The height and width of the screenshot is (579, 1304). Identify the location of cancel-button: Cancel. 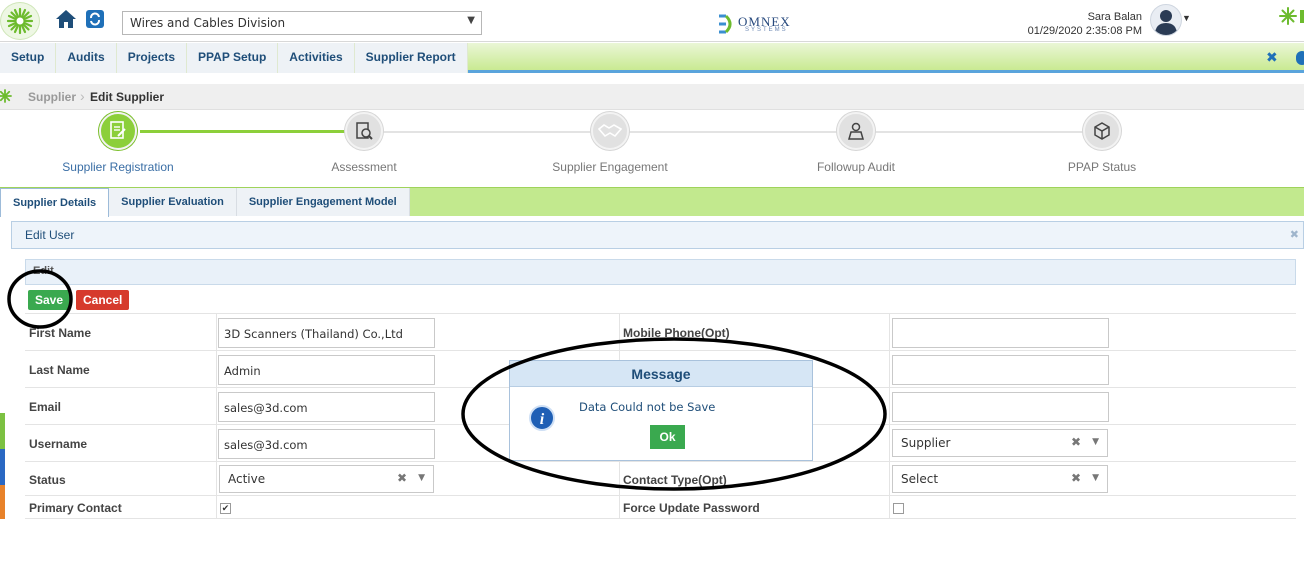
(103, 300).